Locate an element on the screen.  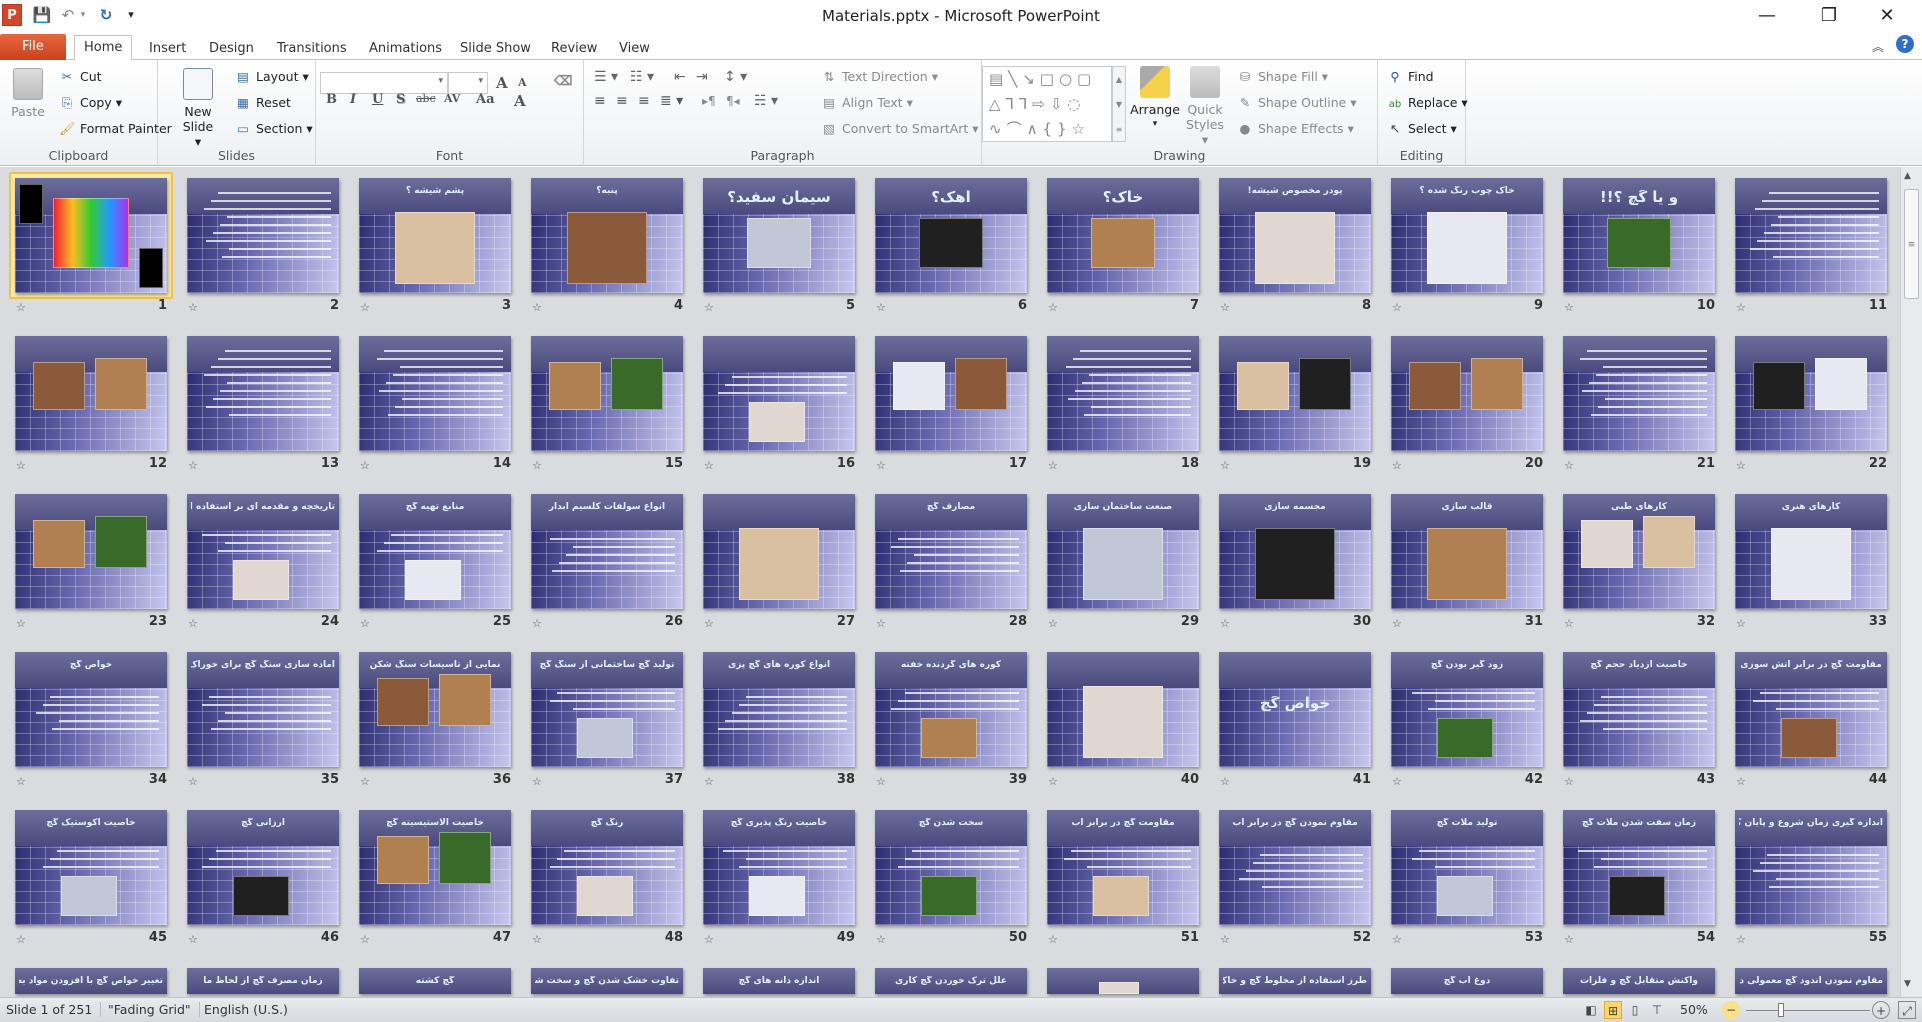
slide-thumbnail: اندازه گیری زمان شروع و پایان گرفتن گچ is located at coordinates (1811, 867).